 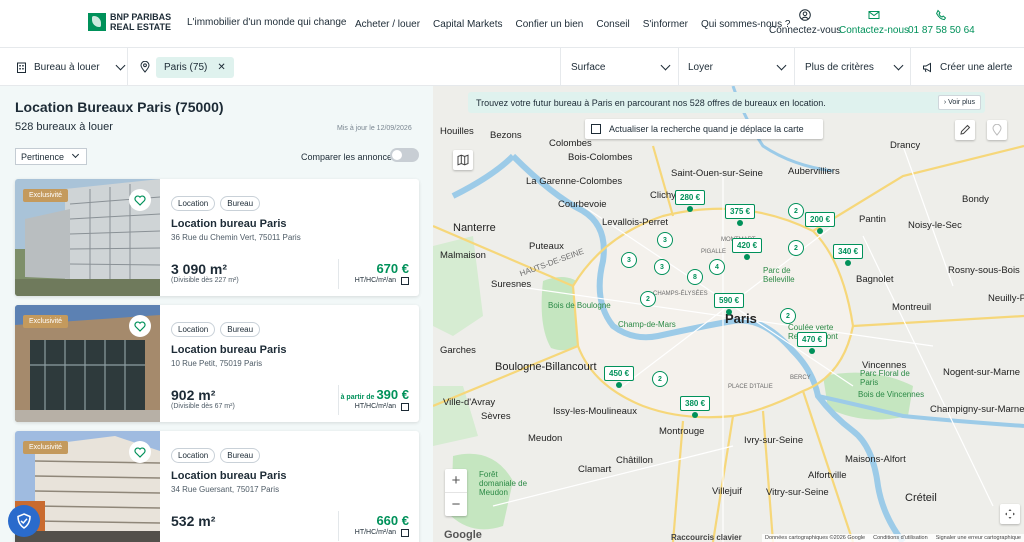 I want to click on price-value: 390 €, so click(x=392, y=394).